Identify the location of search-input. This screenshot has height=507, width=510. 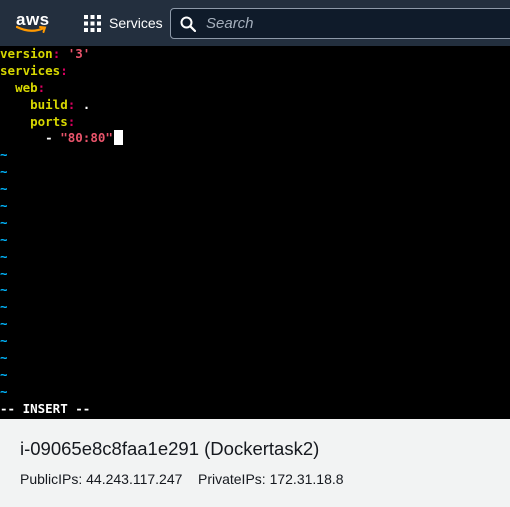
(356, 23).